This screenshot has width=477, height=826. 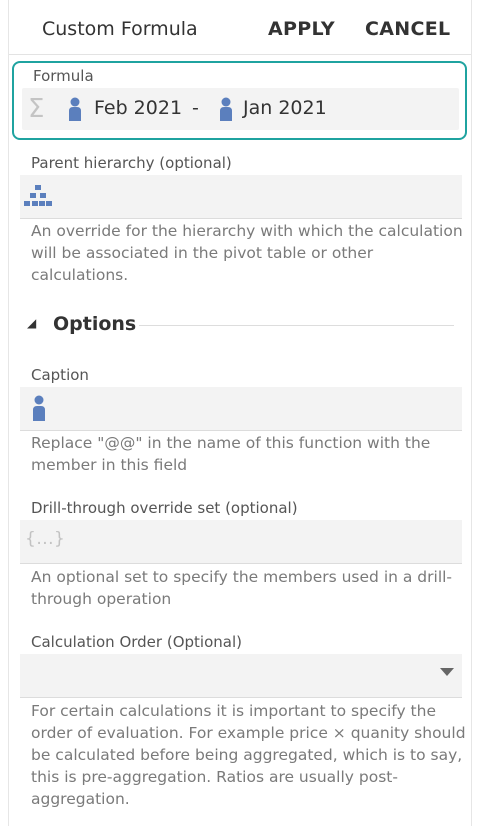 What do you see at coordinates (38, 195) in the screenshot?
I see `hierarchy-icon` at bounding box center [38, 195].